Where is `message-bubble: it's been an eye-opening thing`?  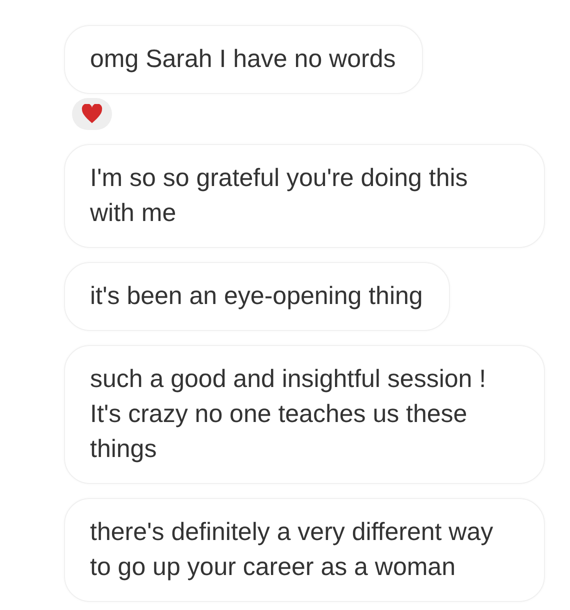
message-bubble: it's been an eye-opening thing is located at coordinates (257, 296).